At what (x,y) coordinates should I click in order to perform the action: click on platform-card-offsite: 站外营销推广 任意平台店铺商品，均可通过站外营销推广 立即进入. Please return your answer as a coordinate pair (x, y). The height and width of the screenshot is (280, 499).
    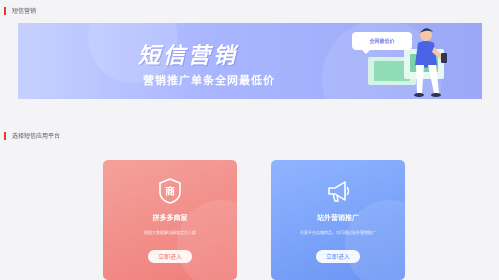
    Looking at the image, I should click on (338, 220).